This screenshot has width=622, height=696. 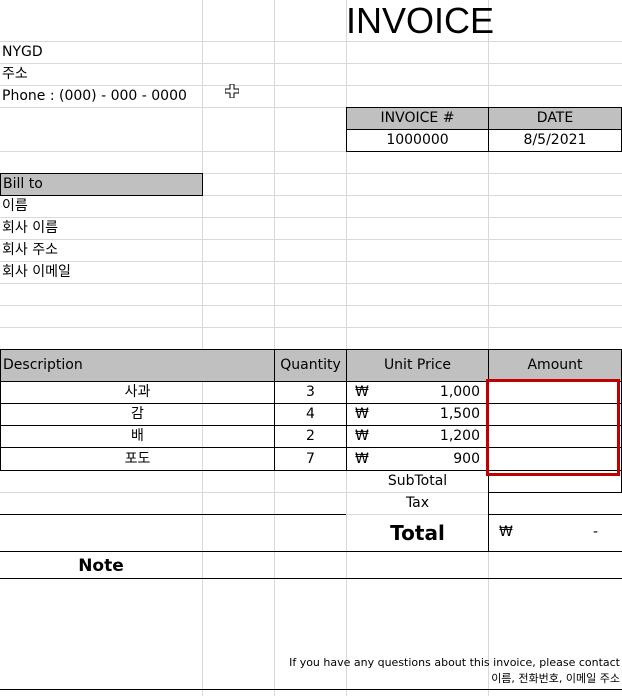 I want to click on total-label: Total, so click(x=417, y=533).